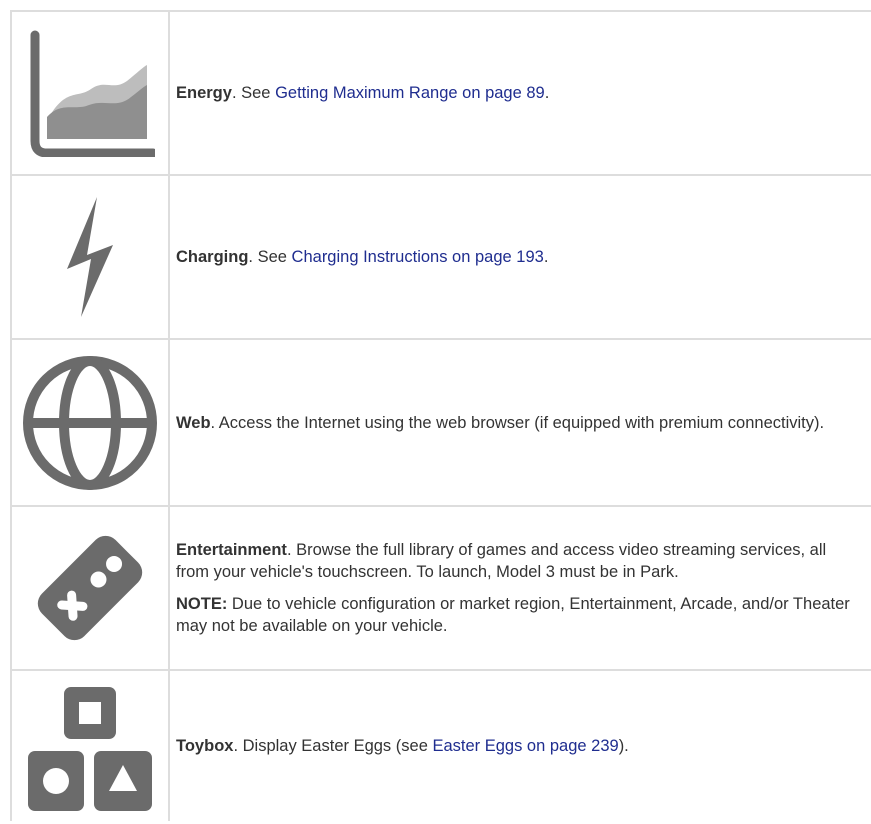 Image resolution: width=871 pixels, height=824 pixels. Describe the element at coordinates (231, 550) in the screenshot. I see `label-entertainment: Entertainment` at that location.